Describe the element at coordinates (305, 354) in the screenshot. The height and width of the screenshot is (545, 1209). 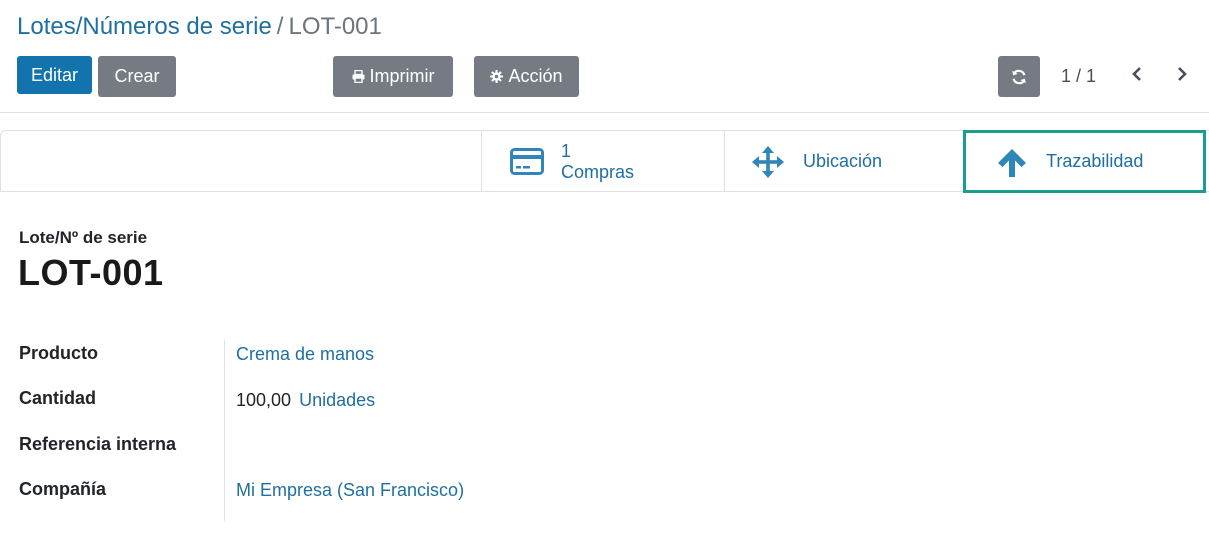
I see `product-field-value: Crema de manos` at that location.